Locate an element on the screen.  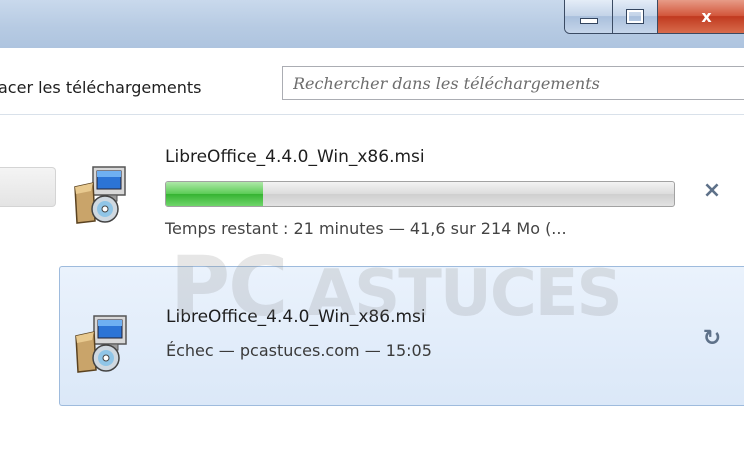
retry-download-button: ↻ is located at coordinates (712, 340).